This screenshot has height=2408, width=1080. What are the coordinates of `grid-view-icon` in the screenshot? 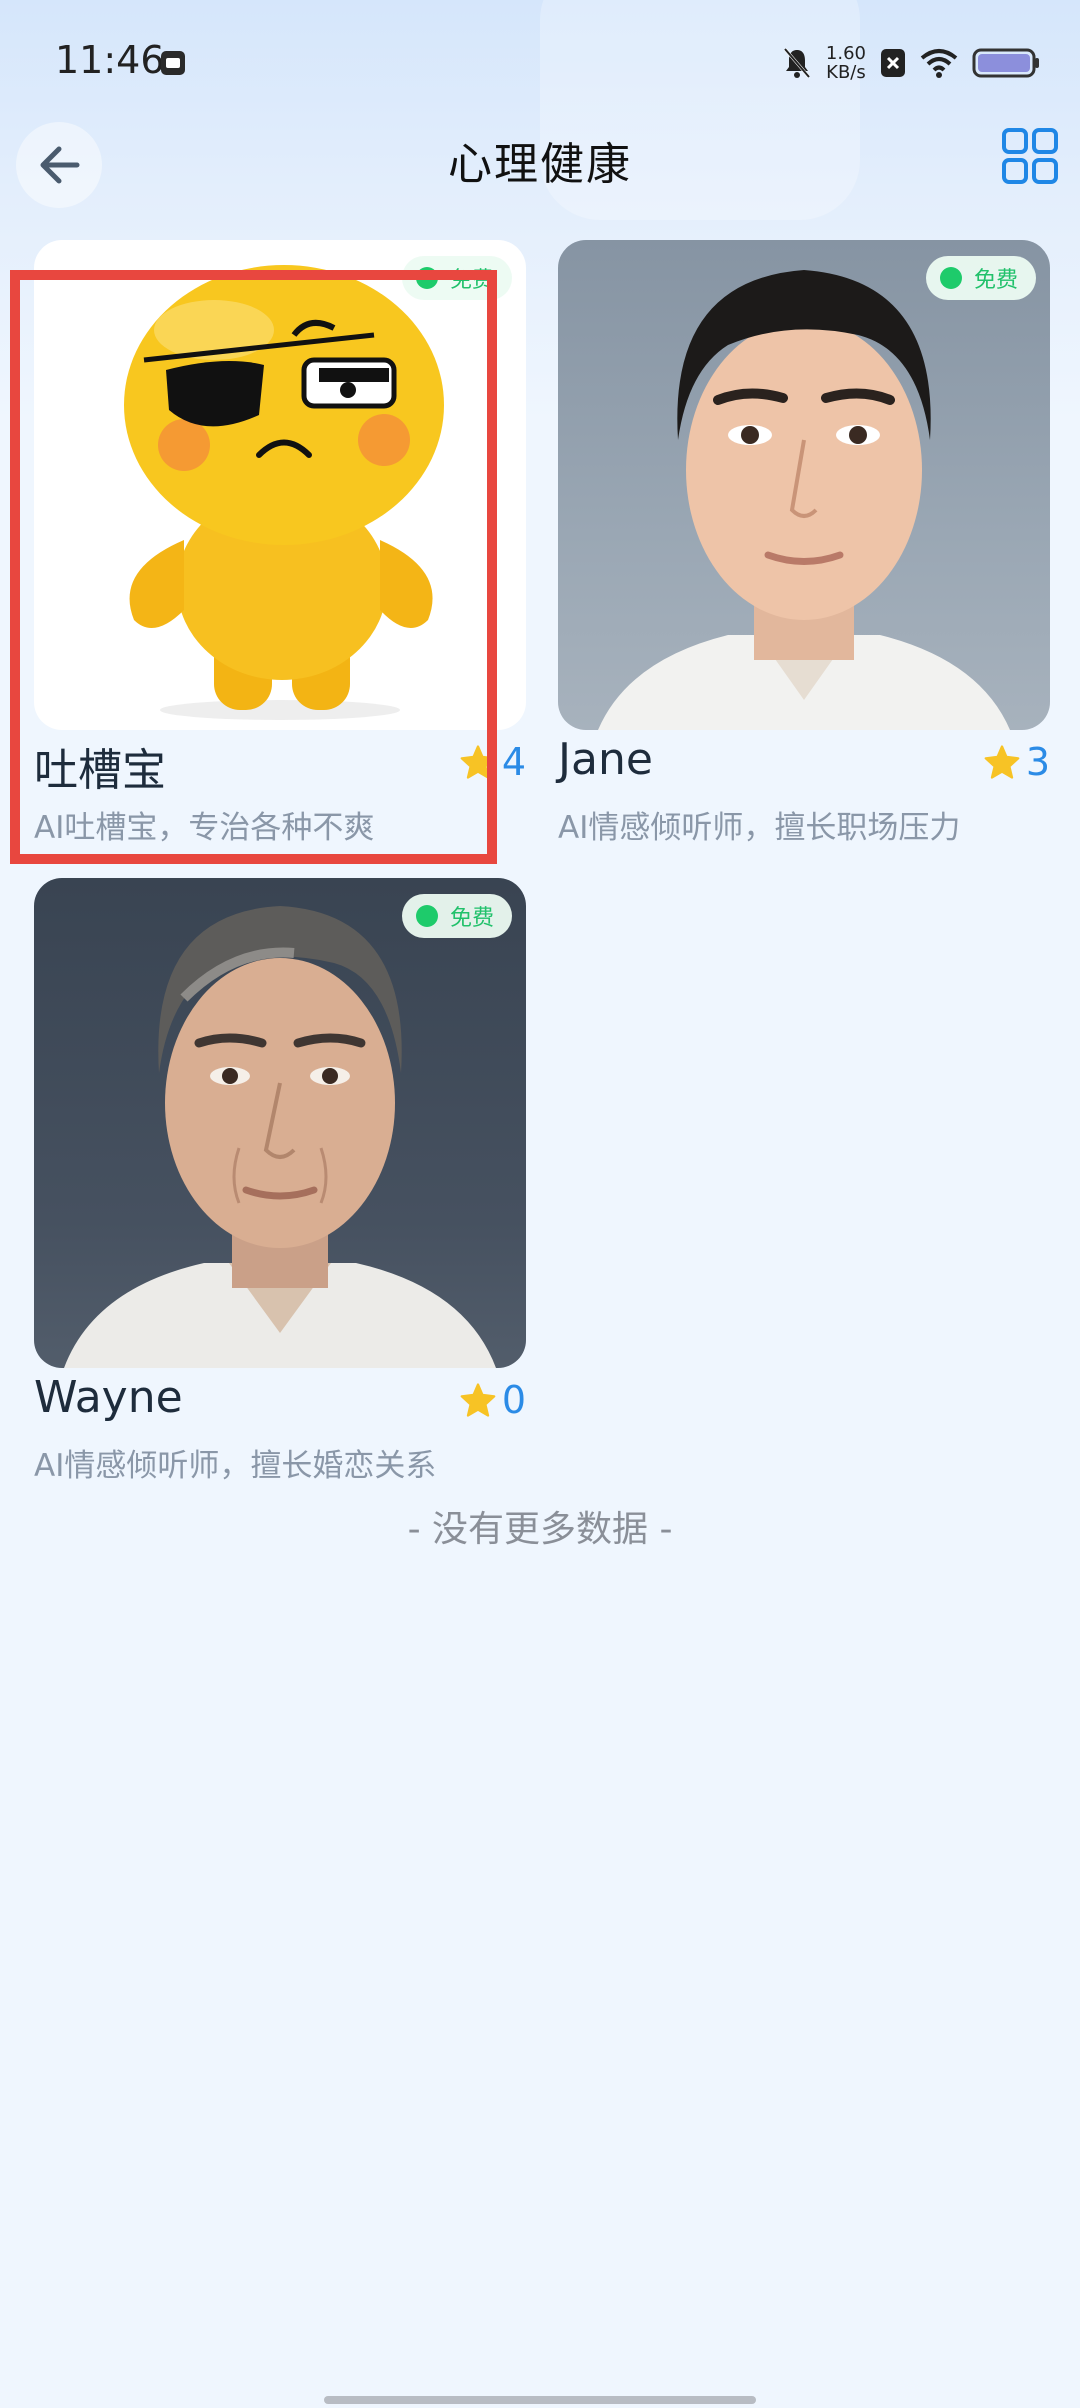 It's located at (1030, 156).